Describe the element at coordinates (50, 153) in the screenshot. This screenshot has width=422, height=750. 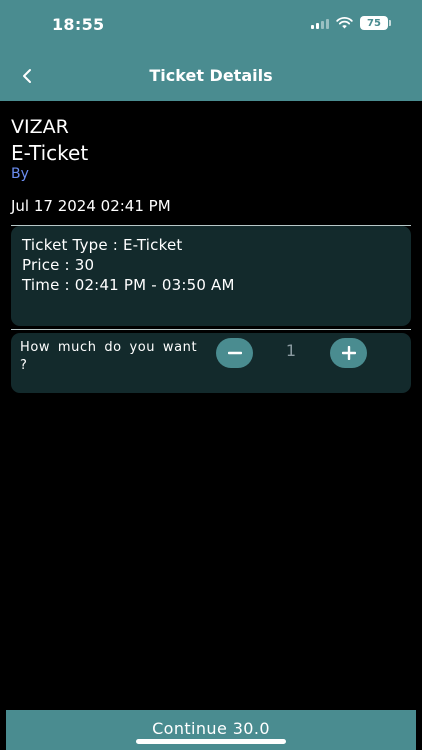
I see `event-ticket-kind: E-Ticket` at that location.